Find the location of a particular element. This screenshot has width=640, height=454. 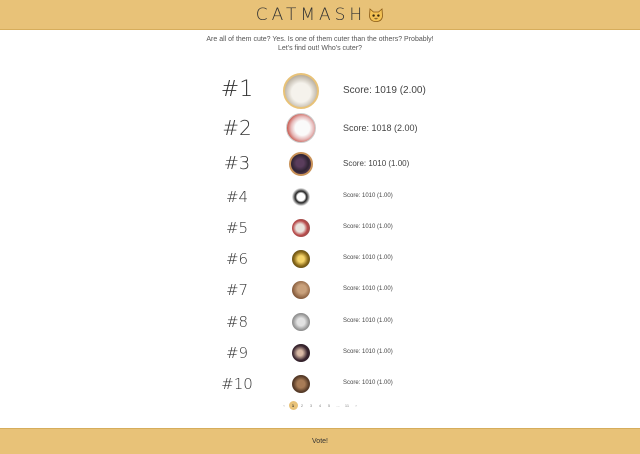

vote-link: Vote! is located at coordinates (320, 441).